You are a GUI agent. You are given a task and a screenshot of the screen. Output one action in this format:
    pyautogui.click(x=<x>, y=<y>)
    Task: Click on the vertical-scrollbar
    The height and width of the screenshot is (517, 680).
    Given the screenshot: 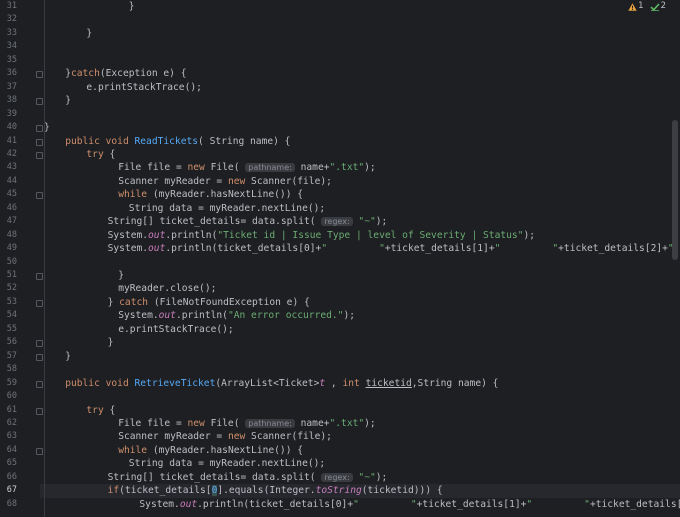 What is the action you would take?
    pyautogui.click(x=675, y=190)
    